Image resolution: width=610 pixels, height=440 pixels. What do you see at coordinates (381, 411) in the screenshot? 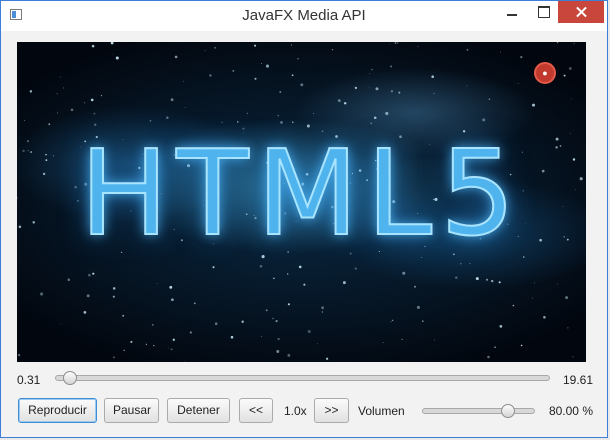
I see `volume-label: Volumen` at bounding box center [381, 411].